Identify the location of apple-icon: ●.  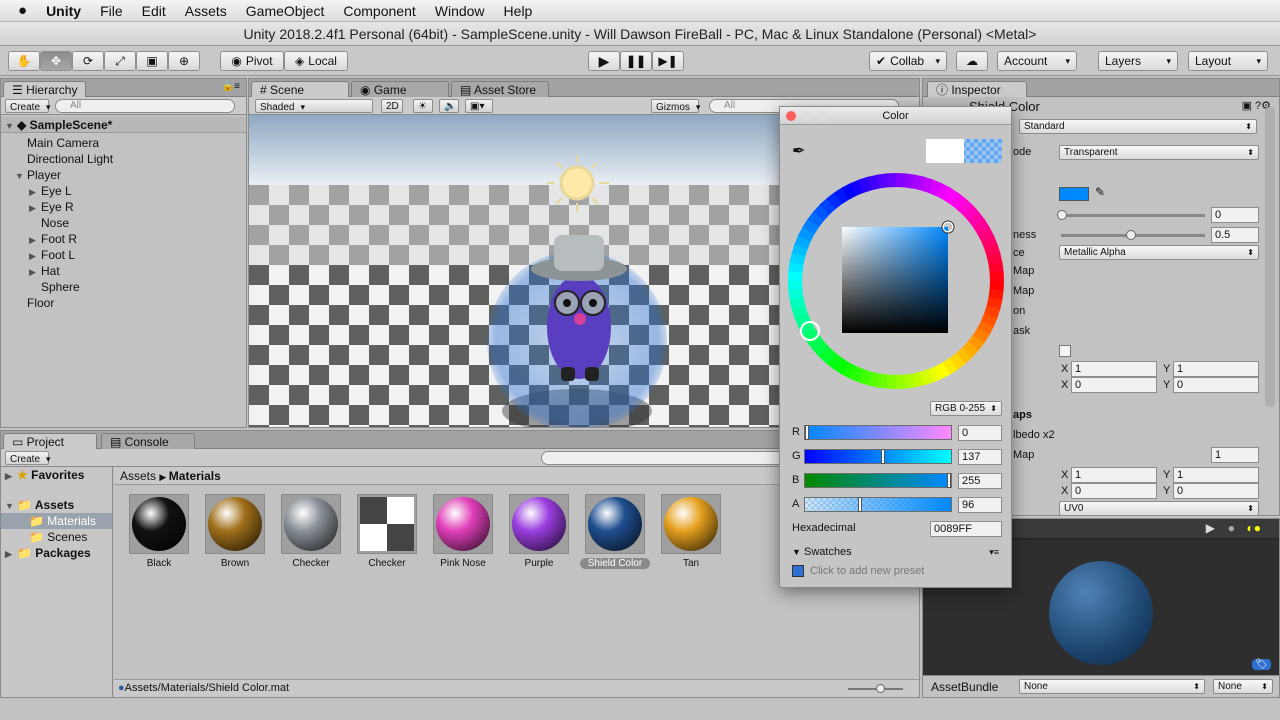
(22, 10).